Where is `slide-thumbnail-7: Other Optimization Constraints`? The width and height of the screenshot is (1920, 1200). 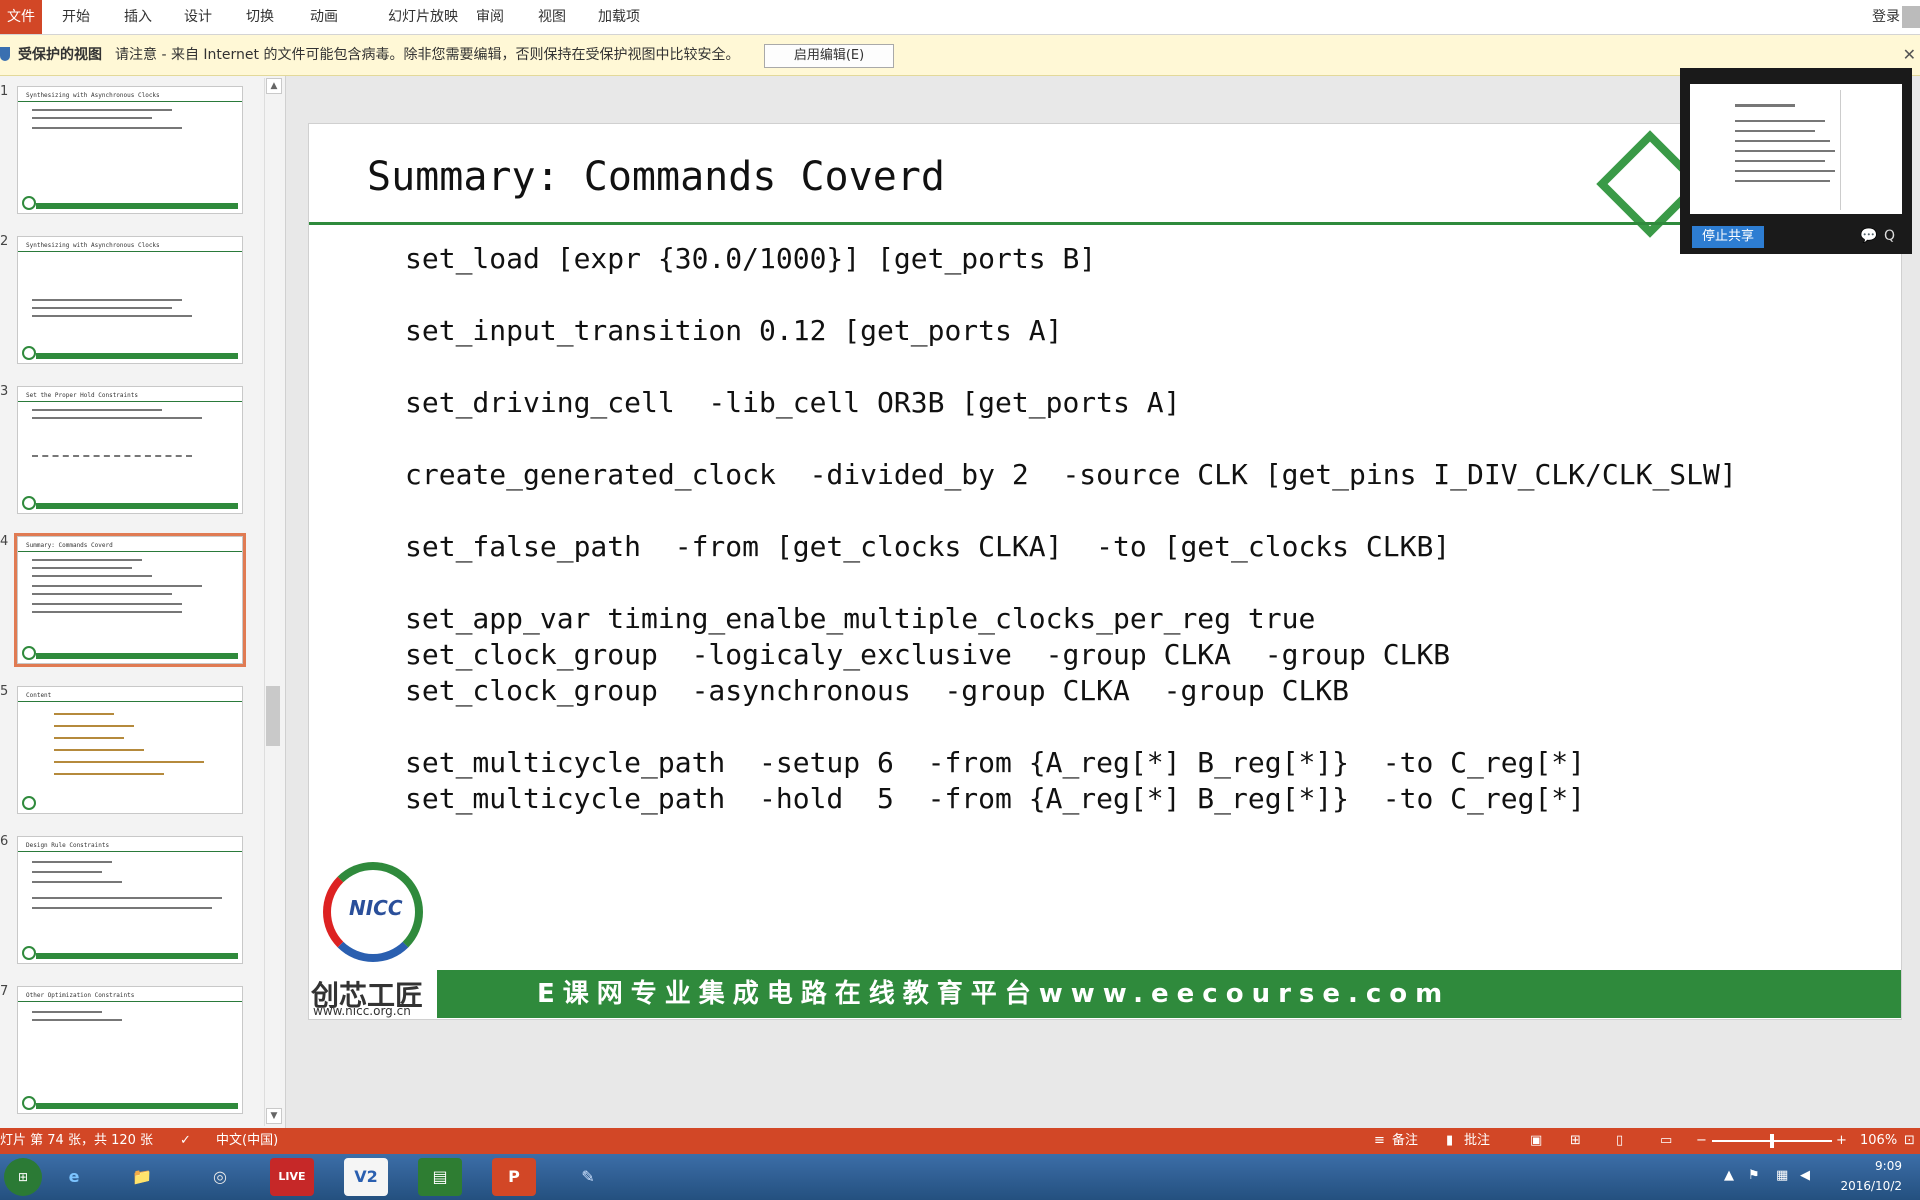
slide-thumbnail-7: Other Optimization Constraints is located at coordinates (130, 1050).